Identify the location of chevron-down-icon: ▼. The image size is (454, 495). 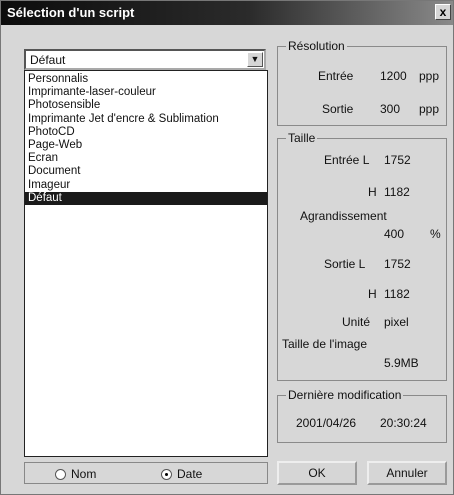
(255, 59).